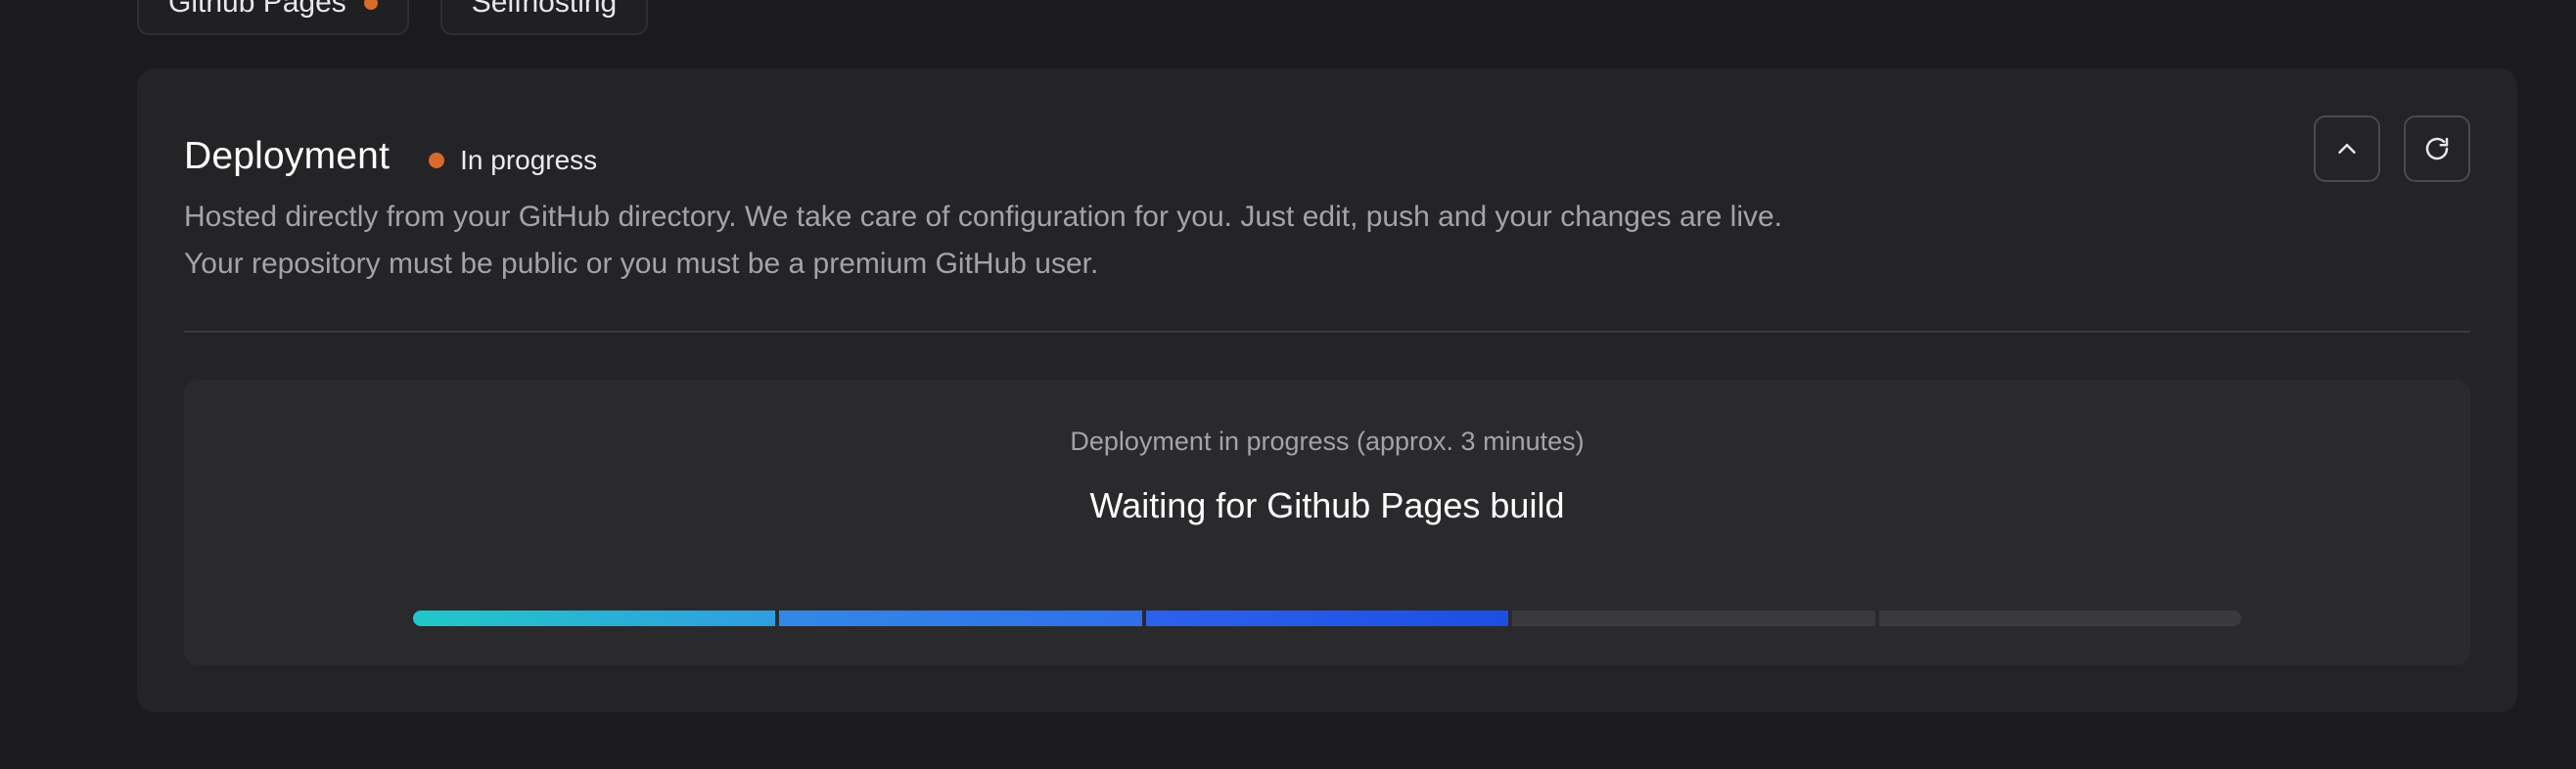  I want to click on progress-message: Waiting for Github Pages build, so click(1327, 505).